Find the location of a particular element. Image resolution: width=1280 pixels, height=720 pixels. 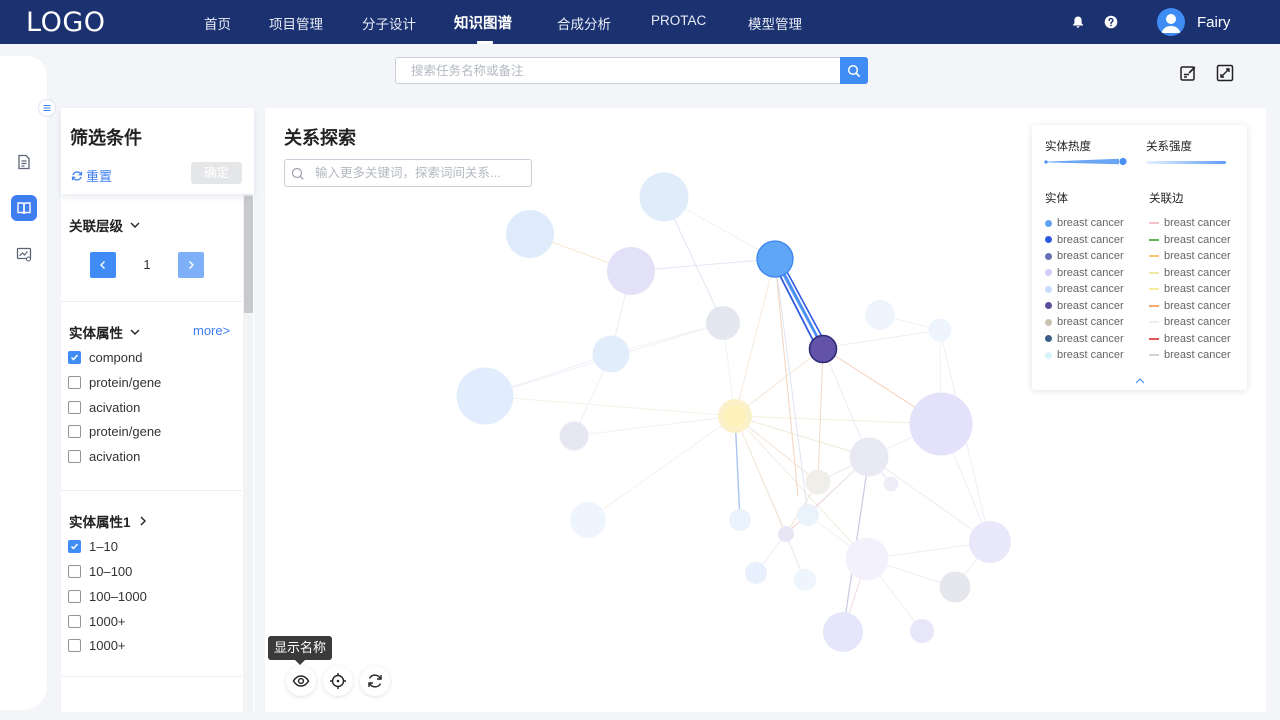

level-decrement-button is located at coordinates (103, 265).